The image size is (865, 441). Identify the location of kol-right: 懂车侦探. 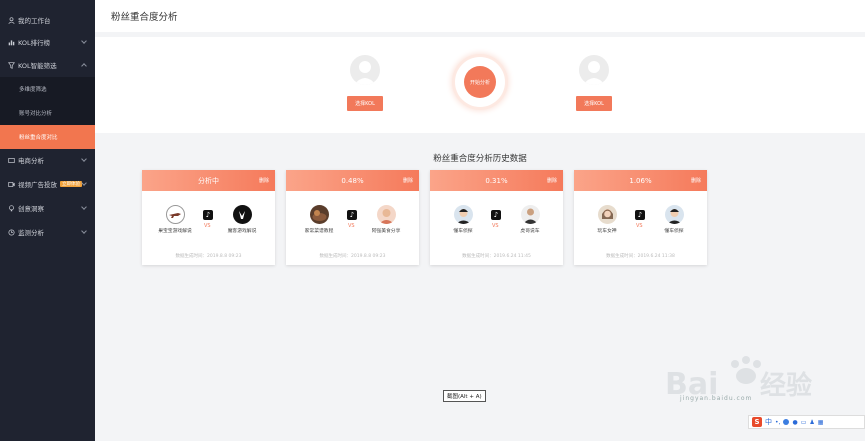
(674, 219).